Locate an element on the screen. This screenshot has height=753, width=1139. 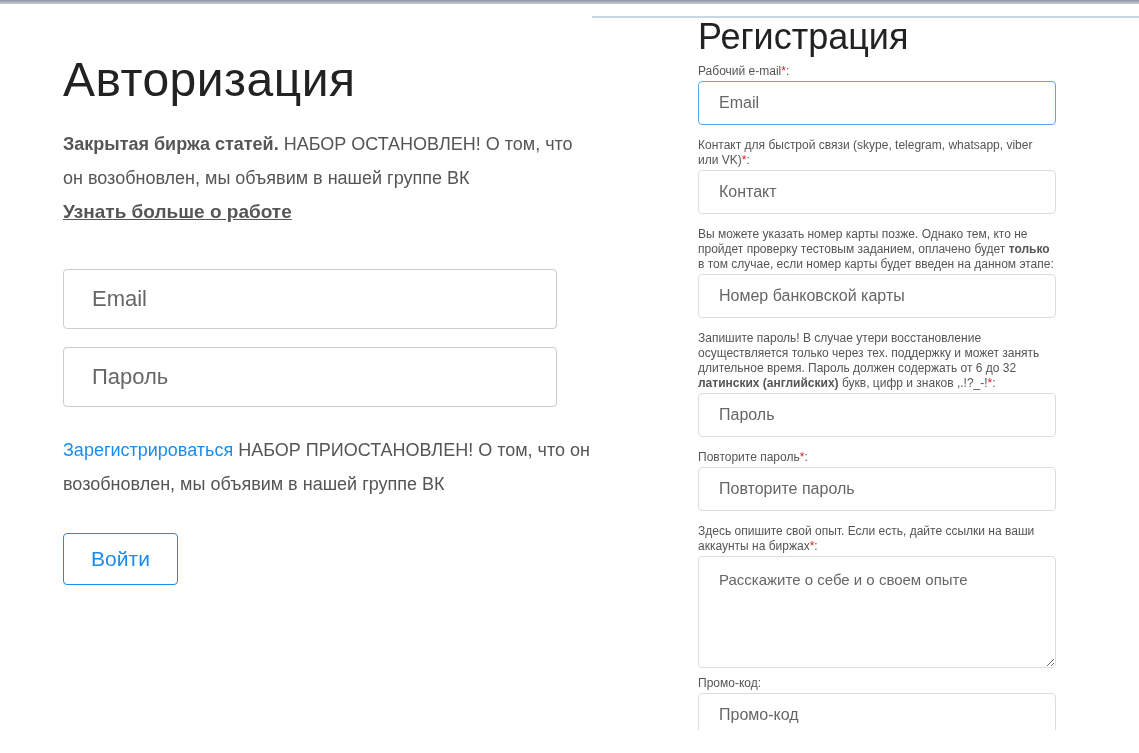
field-label: Здесь опишите свой опыт. Если есть, дайте ссылки на ваши аккаунты на биржах*: is located at coordinates (867, 539).